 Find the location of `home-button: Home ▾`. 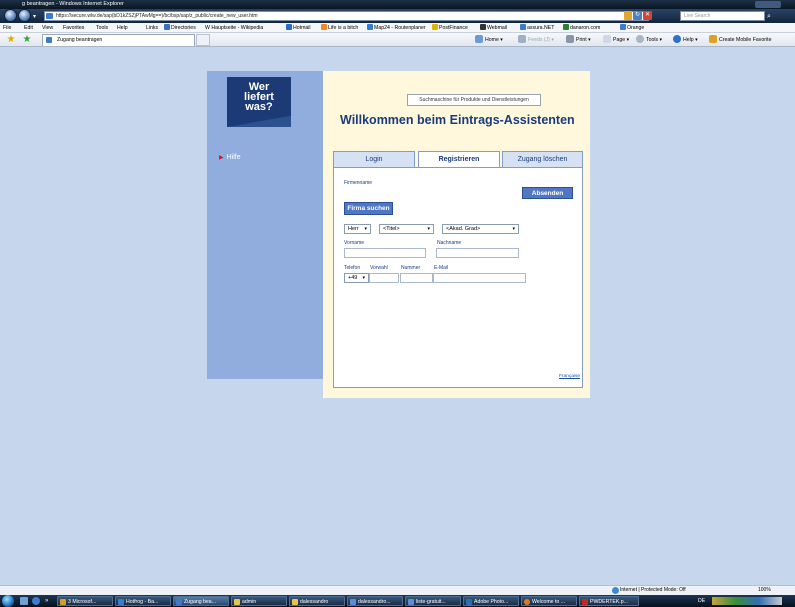

home-button: Home ▾ is located at coordinates (489, 40).